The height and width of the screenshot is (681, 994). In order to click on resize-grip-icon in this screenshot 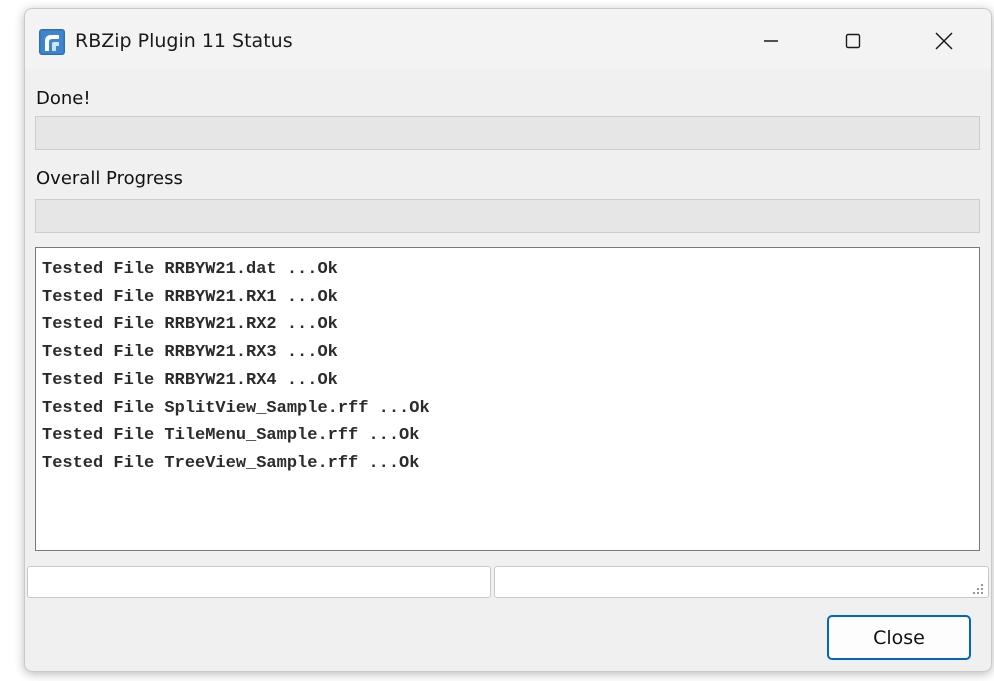, I will do `click(977, 588)`.